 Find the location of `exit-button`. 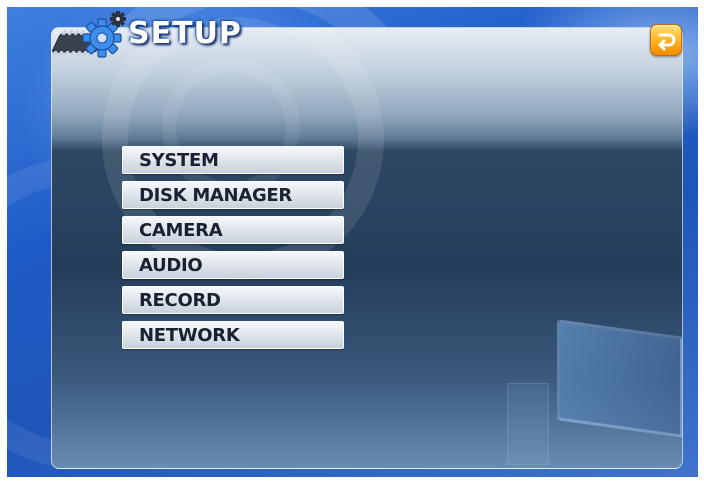

exit-button is located at coordinates (666, 40).